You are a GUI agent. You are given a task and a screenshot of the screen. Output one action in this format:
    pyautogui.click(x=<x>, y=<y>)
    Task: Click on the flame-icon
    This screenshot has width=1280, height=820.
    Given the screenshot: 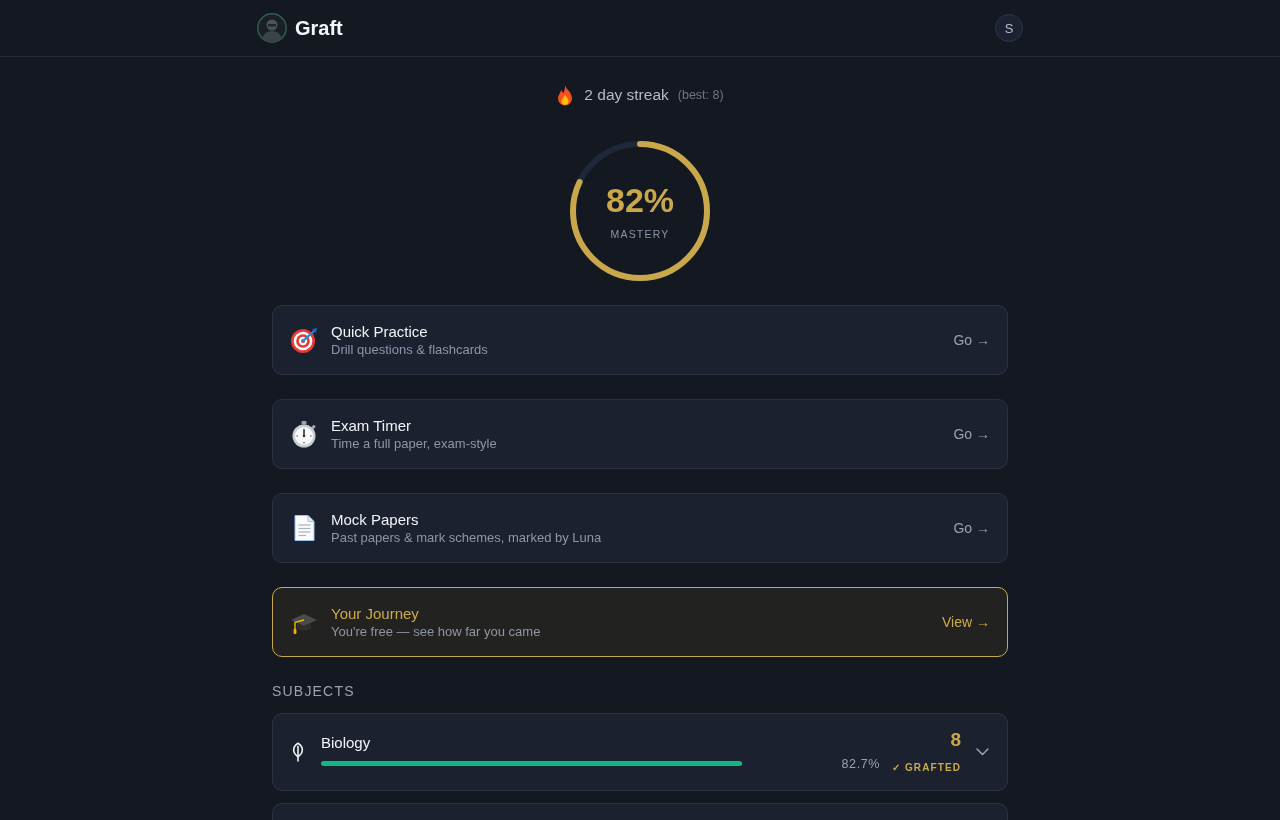 What is the action you would take?
    pyautogui.click(x=565, y=95)
    